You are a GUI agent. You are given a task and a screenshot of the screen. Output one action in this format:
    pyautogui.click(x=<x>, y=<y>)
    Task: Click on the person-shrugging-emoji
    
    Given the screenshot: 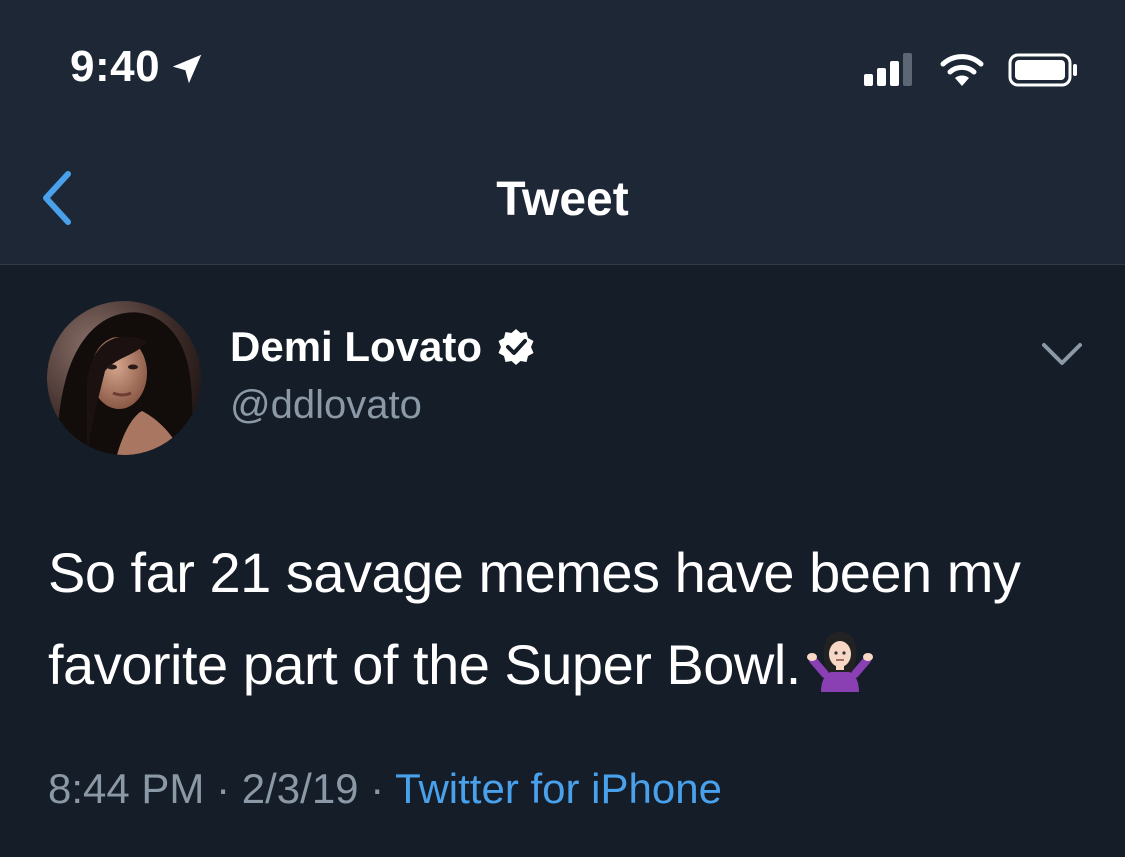 What is the action you would take?
    pyautogui.click(x=839, y=662)
    